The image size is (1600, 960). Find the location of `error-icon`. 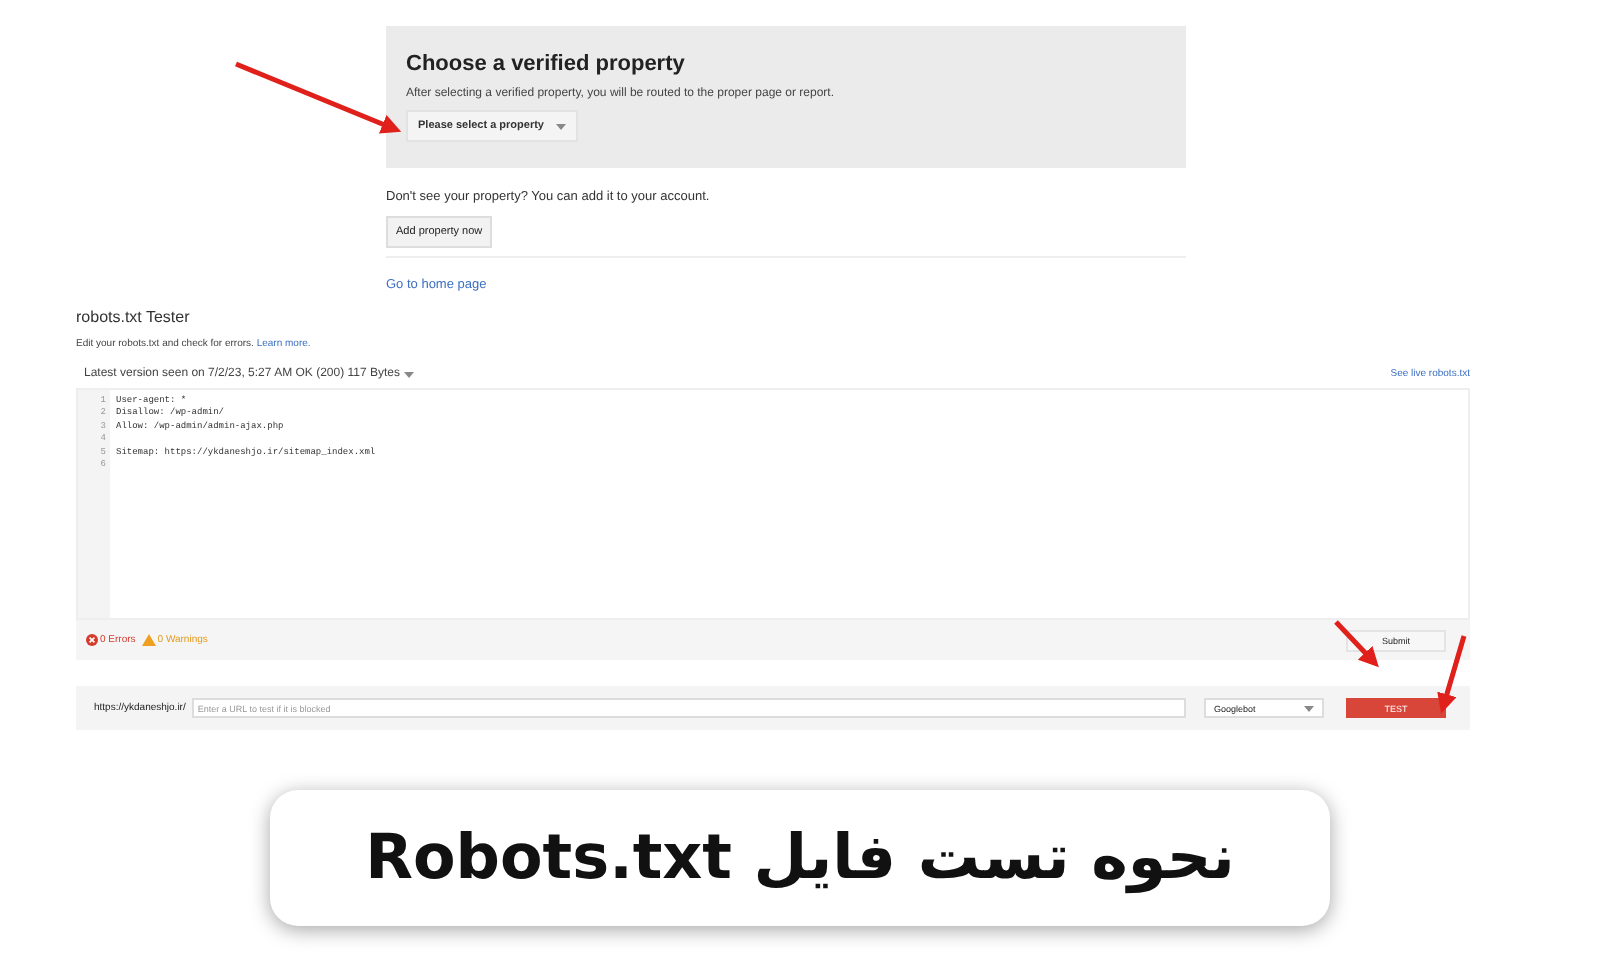

error-icon is located at coordinates (92, 640).